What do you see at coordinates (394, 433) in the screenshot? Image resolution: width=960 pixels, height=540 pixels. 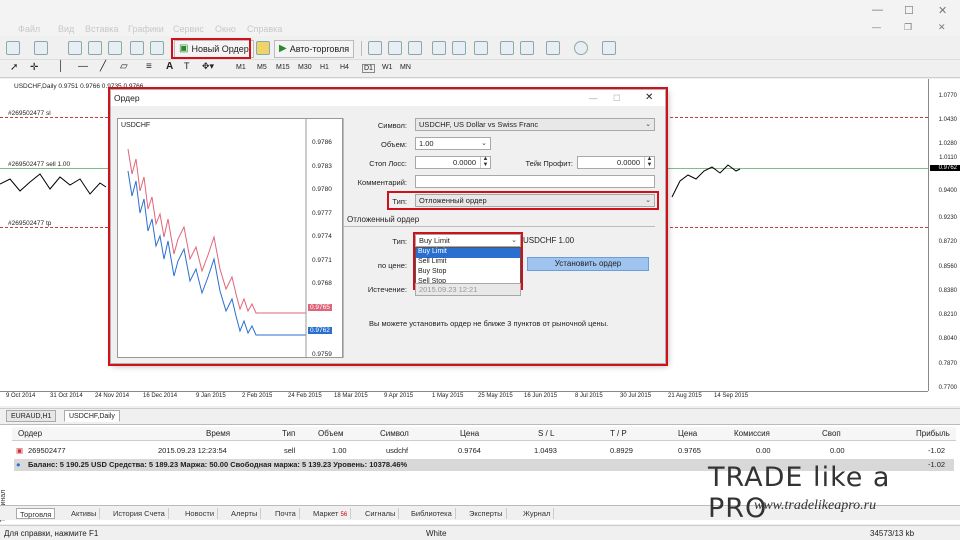 I see `col-symbol: Символ` at bounding box center [394, 433].